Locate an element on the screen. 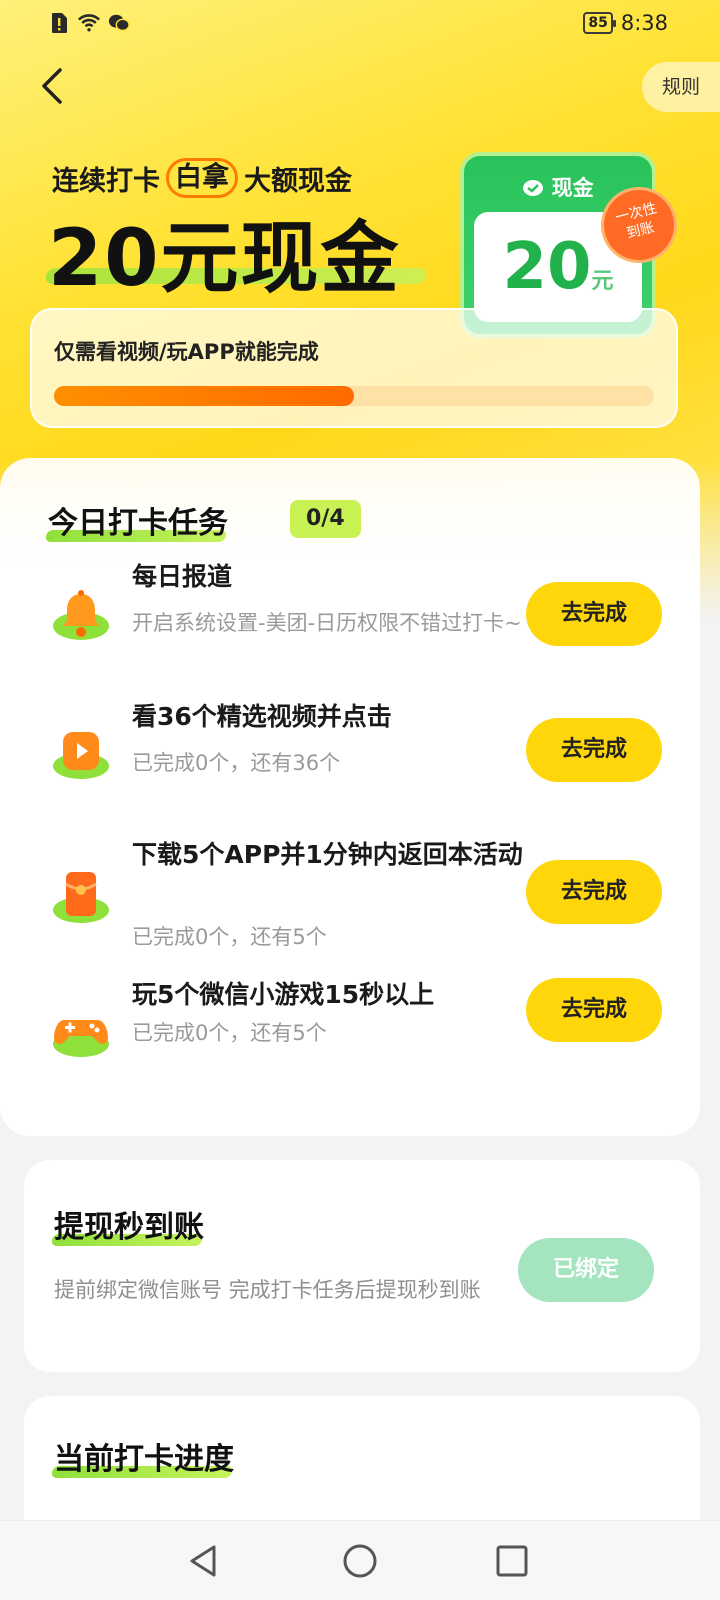 This screenshot has width=720, height=1600. task-subtext: 开启系统设置-美团-日历权限不错过打卡~ is located at coordinates (327, 623).